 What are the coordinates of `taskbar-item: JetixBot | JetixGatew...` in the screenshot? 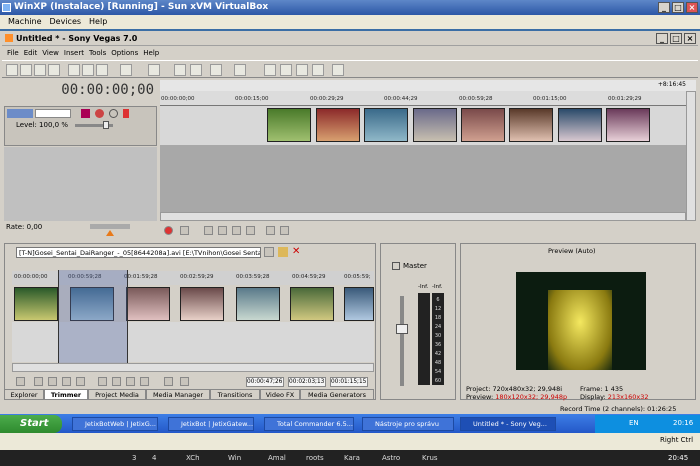 It's located at (211, 424).